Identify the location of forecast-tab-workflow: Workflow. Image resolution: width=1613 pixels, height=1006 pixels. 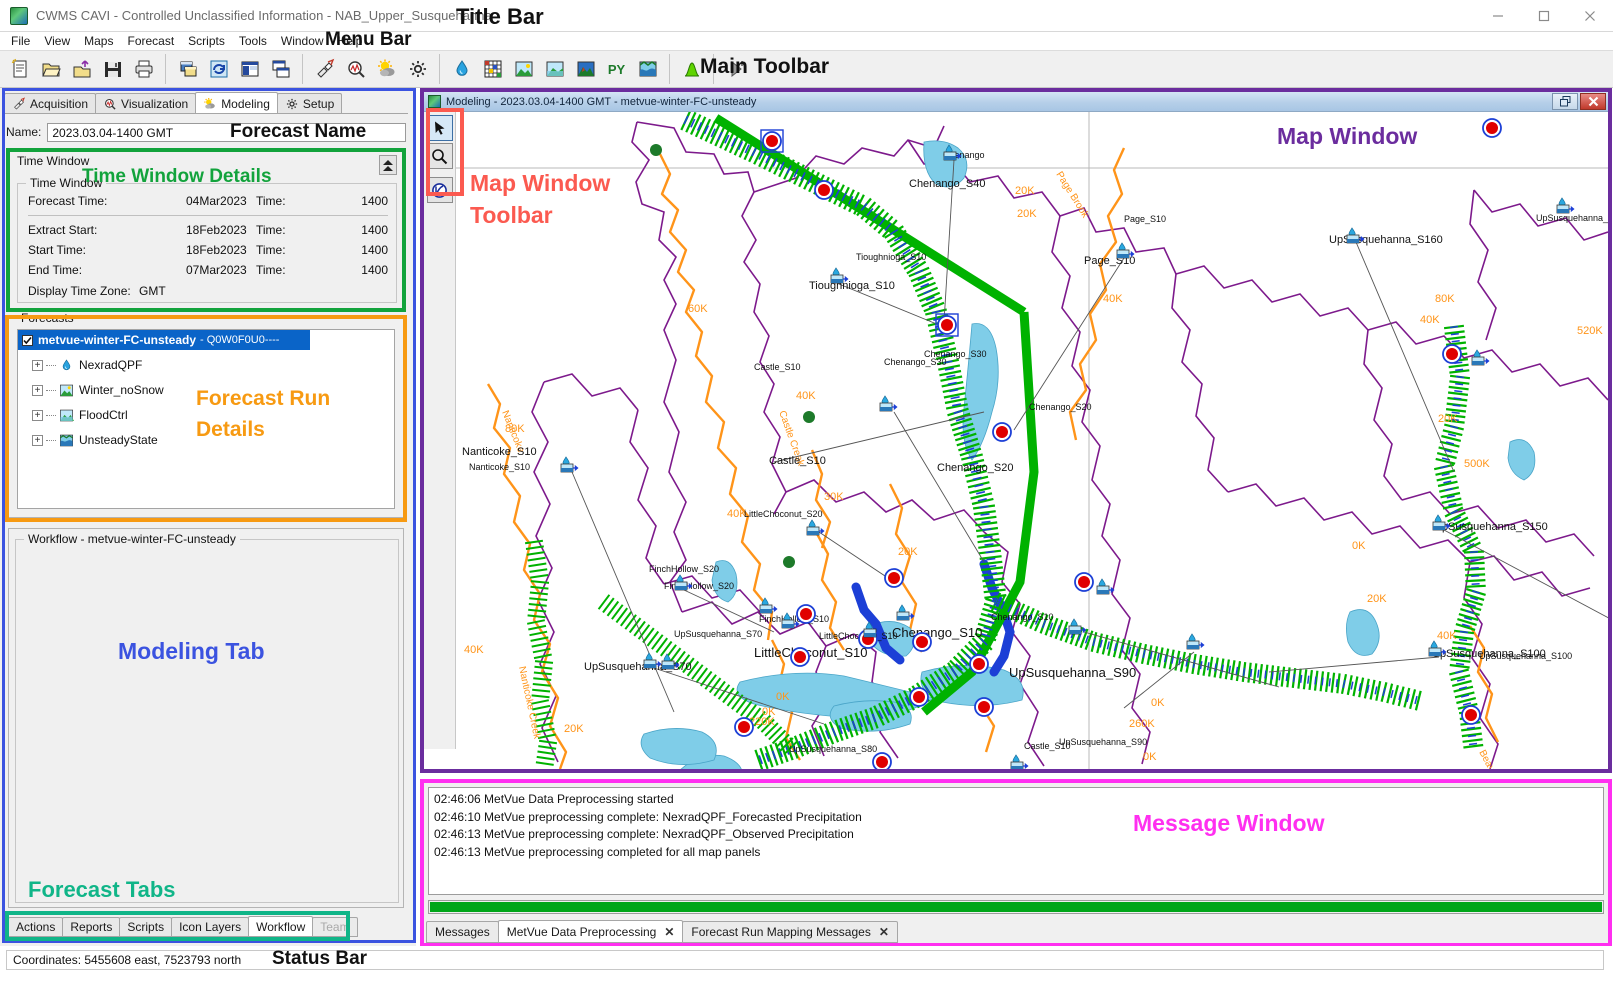
(281, 926).